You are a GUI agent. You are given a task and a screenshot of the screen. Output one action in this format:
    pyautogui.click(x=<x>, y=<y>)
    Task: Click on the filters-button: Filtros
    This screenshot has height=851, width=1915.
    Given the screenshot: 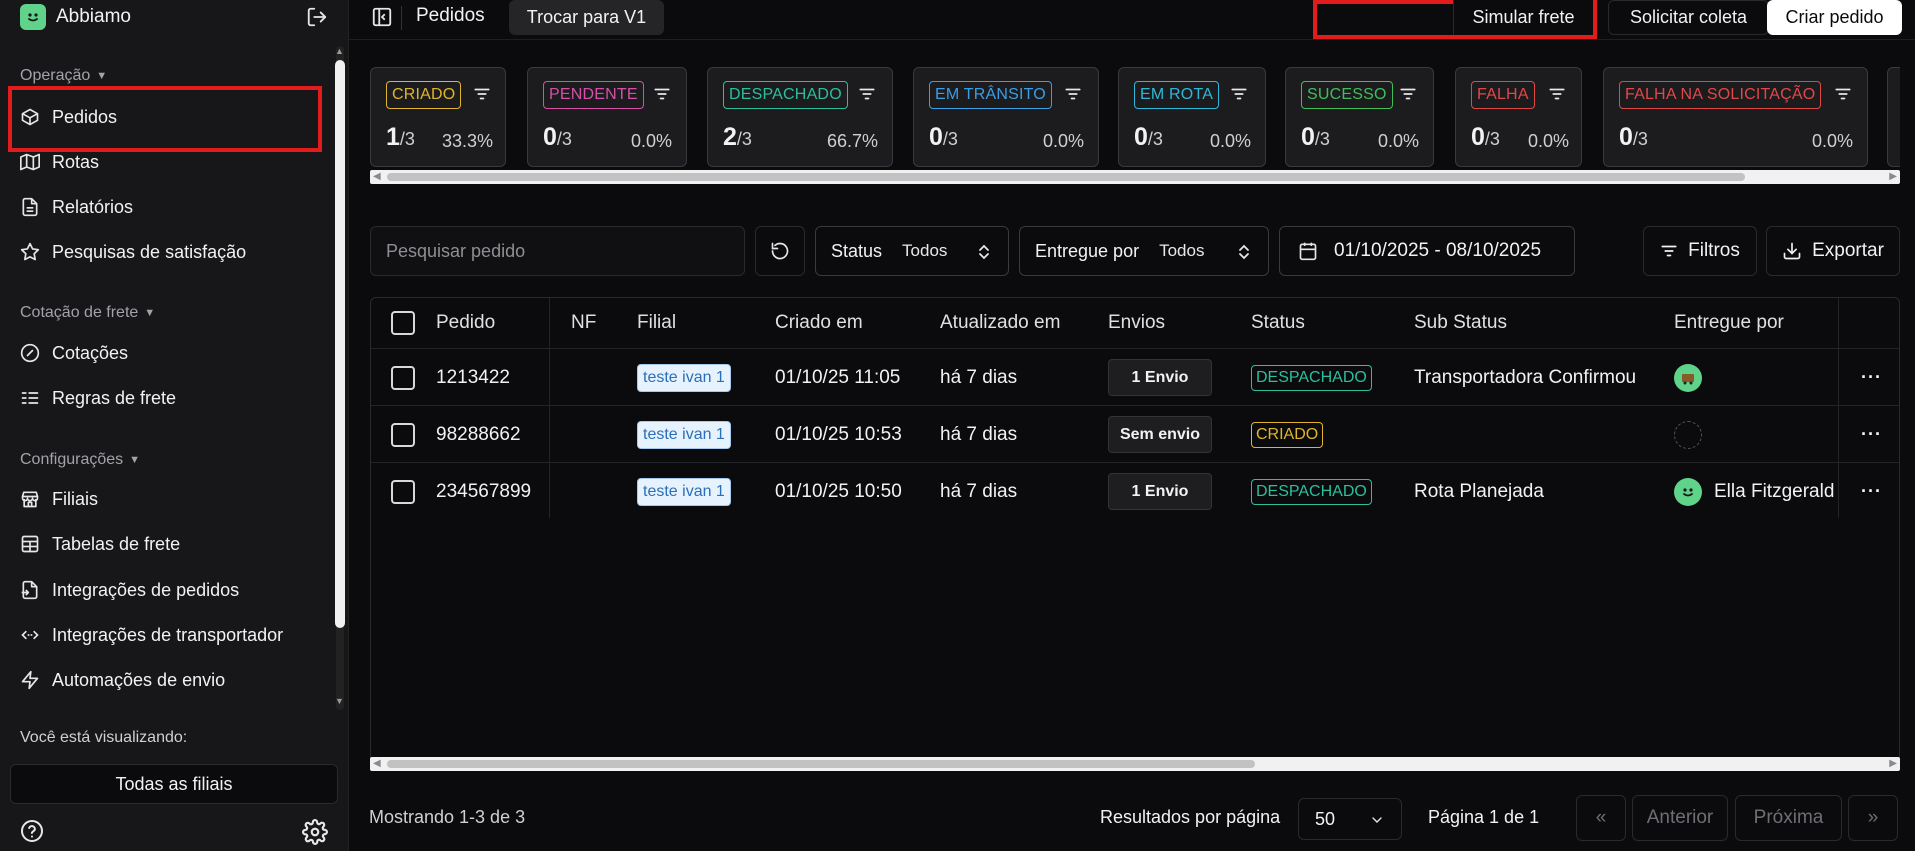 What is the action you would take?
    pyautogui.click(x=1700, y=251)
    